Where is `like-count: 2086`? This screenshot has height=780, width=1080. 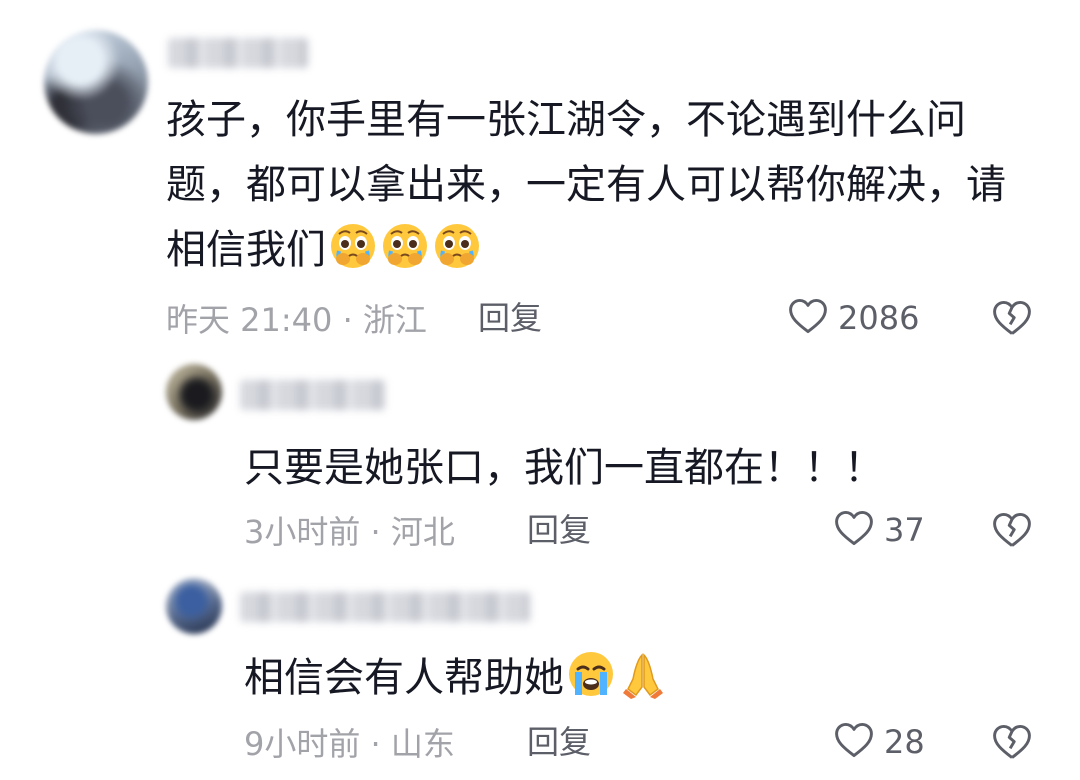 like-count: 2086 is located at coordinates (879, 318).